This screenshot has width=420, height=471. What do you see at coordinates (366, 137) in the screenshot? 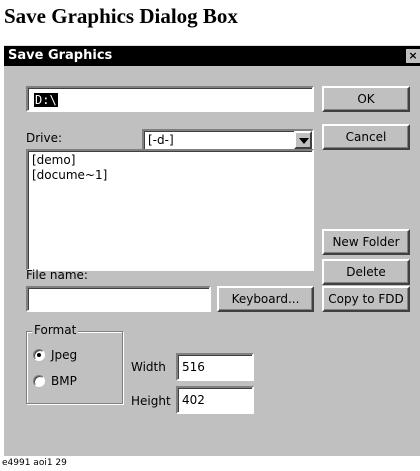
I see `cancel-button: Cancel` at bounding box center [366, 137].